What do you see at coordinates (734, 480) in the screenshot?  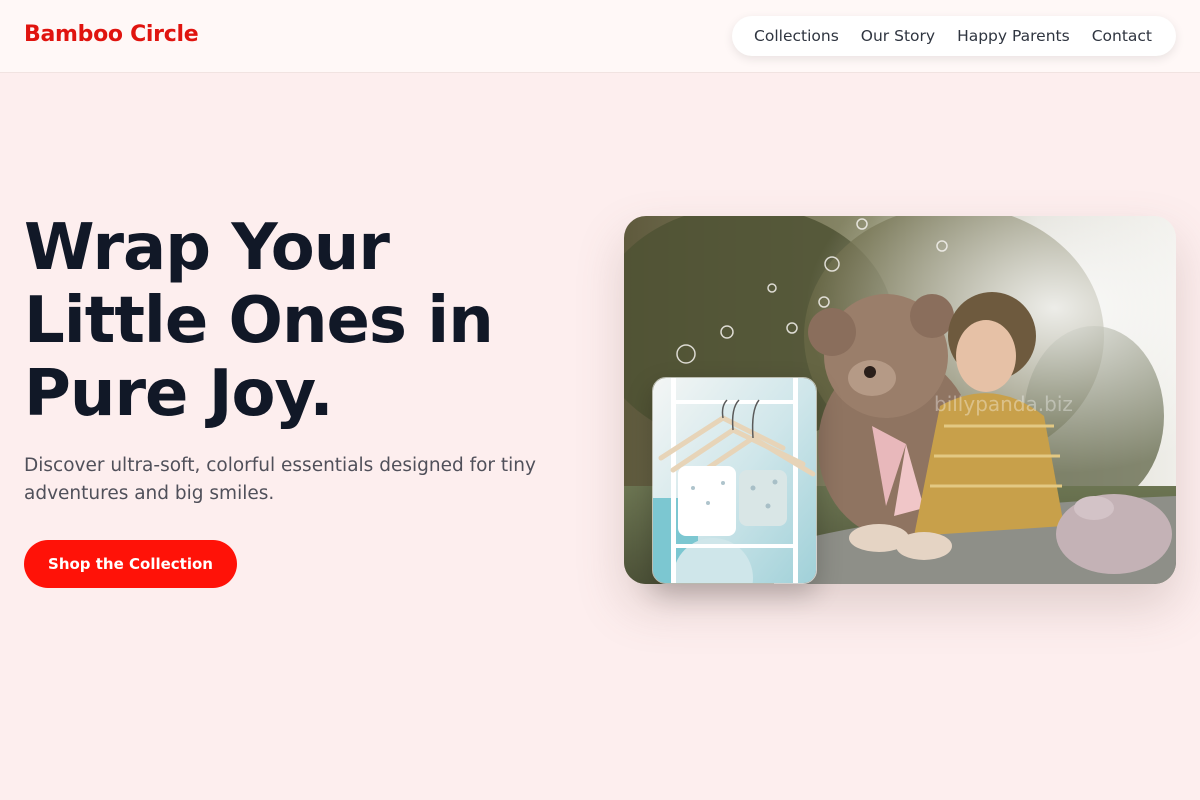 I see `inset-photo-baby-clothes` at bounding box center [734, 480].